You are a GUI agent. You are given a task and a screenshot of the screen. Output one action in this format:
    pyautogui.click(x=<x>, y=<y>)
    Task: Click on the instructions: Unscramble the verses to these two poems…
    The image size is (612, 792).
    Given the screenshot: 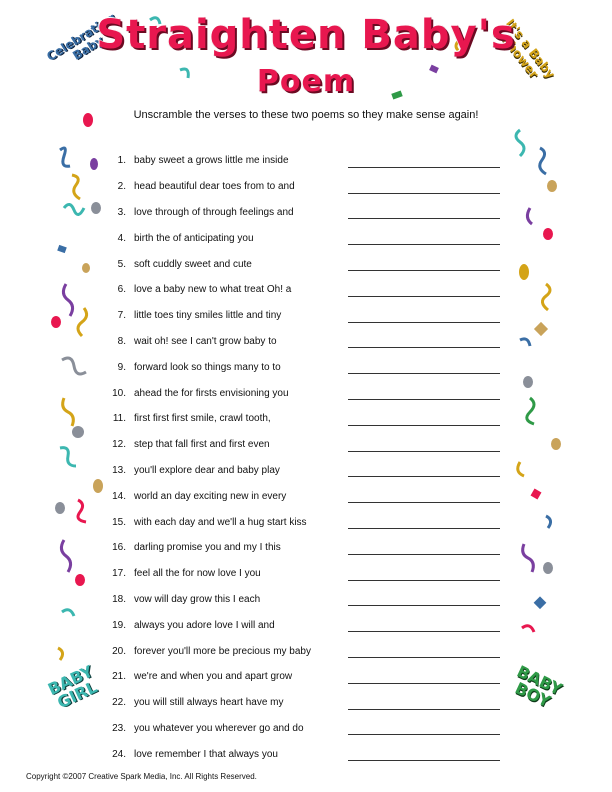 What is the action you would take?
    pyautogui.click(x=306, y=115)
    